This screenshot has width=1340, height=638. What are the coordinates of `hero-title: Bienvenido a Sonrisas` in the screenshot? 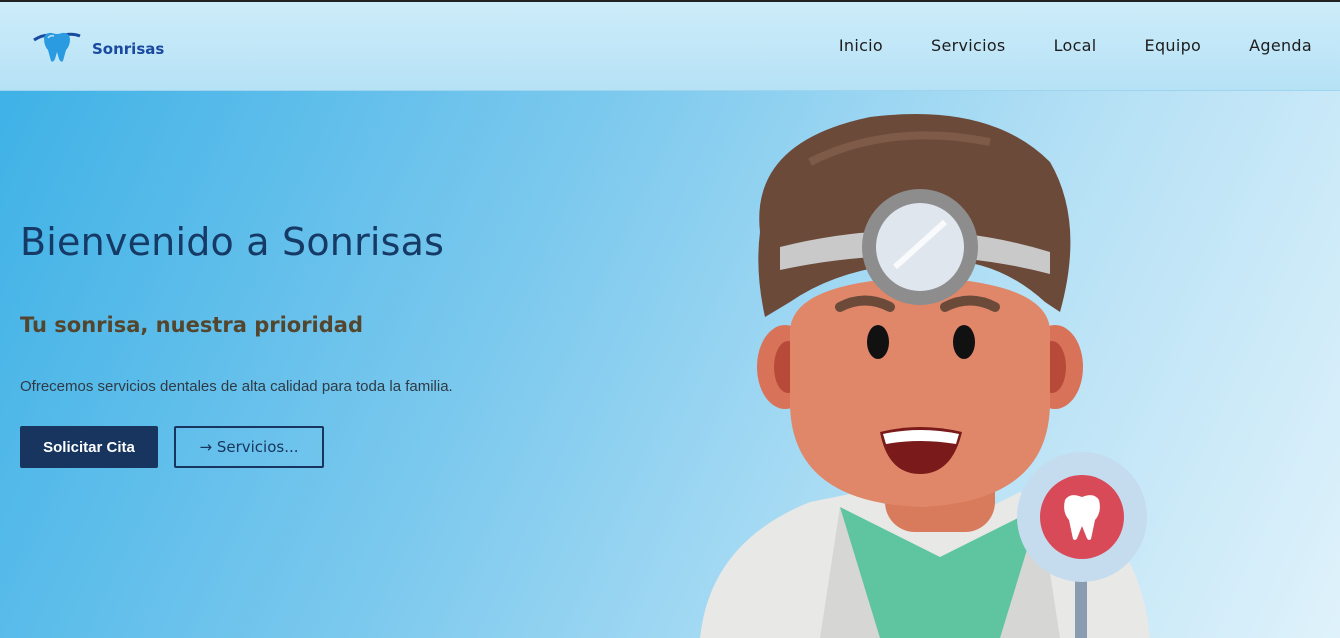 It's located at (232, 242).